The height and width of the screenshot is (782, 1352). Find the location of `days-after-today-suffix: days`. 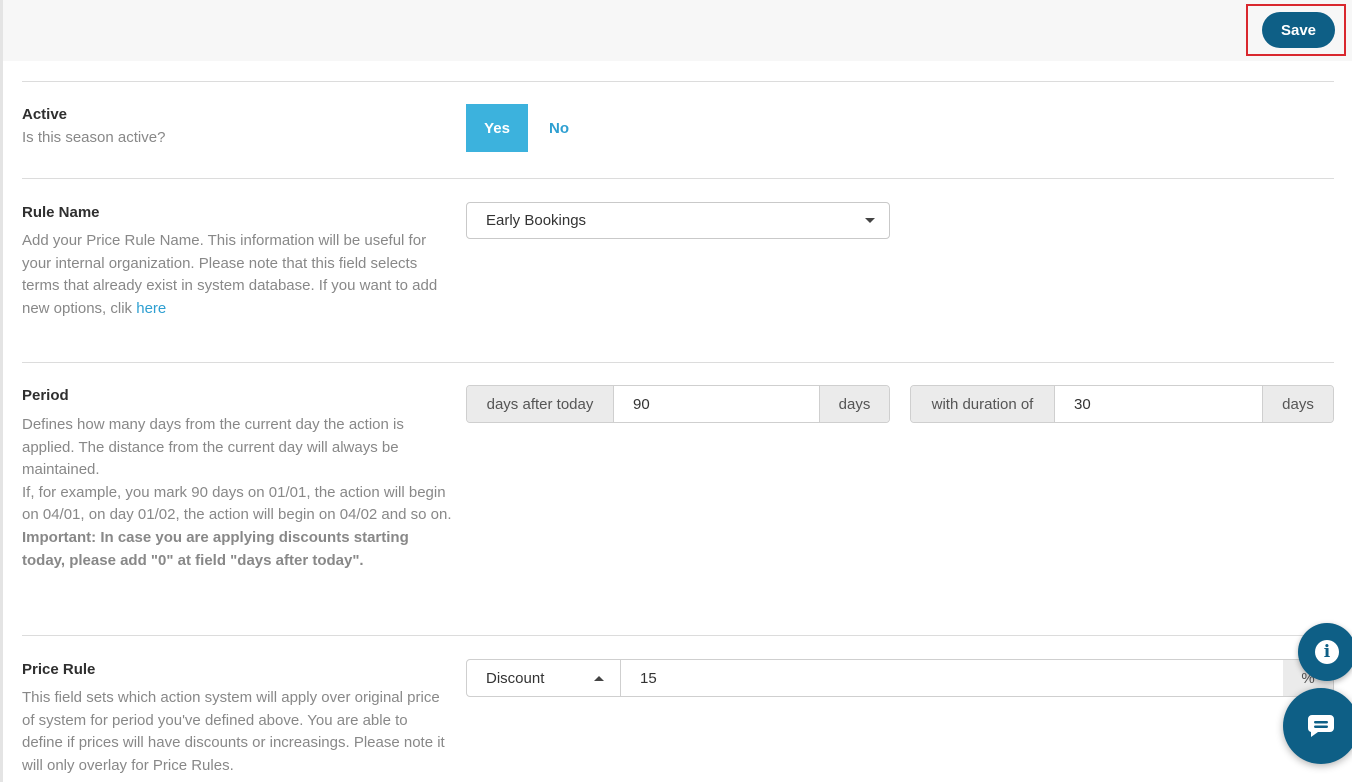

days-after-today-suffix: days is located at coordinates (854, 404).